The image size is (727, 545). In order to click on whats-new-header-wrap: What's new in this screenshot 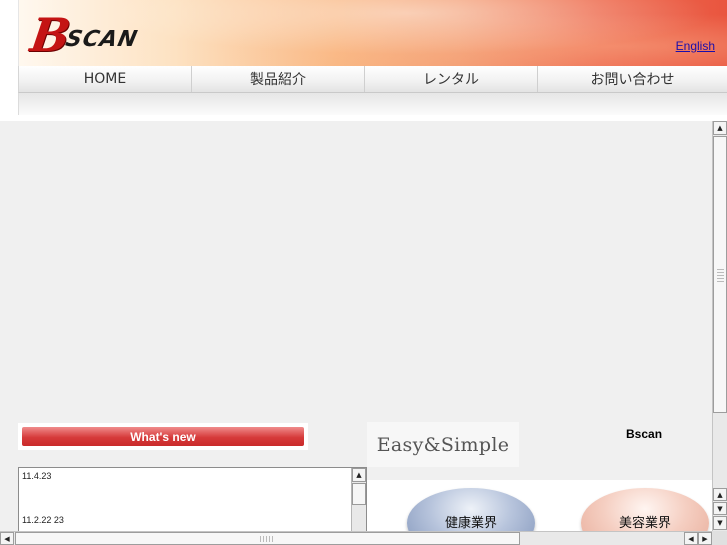, I will do `click(163, 436)`.